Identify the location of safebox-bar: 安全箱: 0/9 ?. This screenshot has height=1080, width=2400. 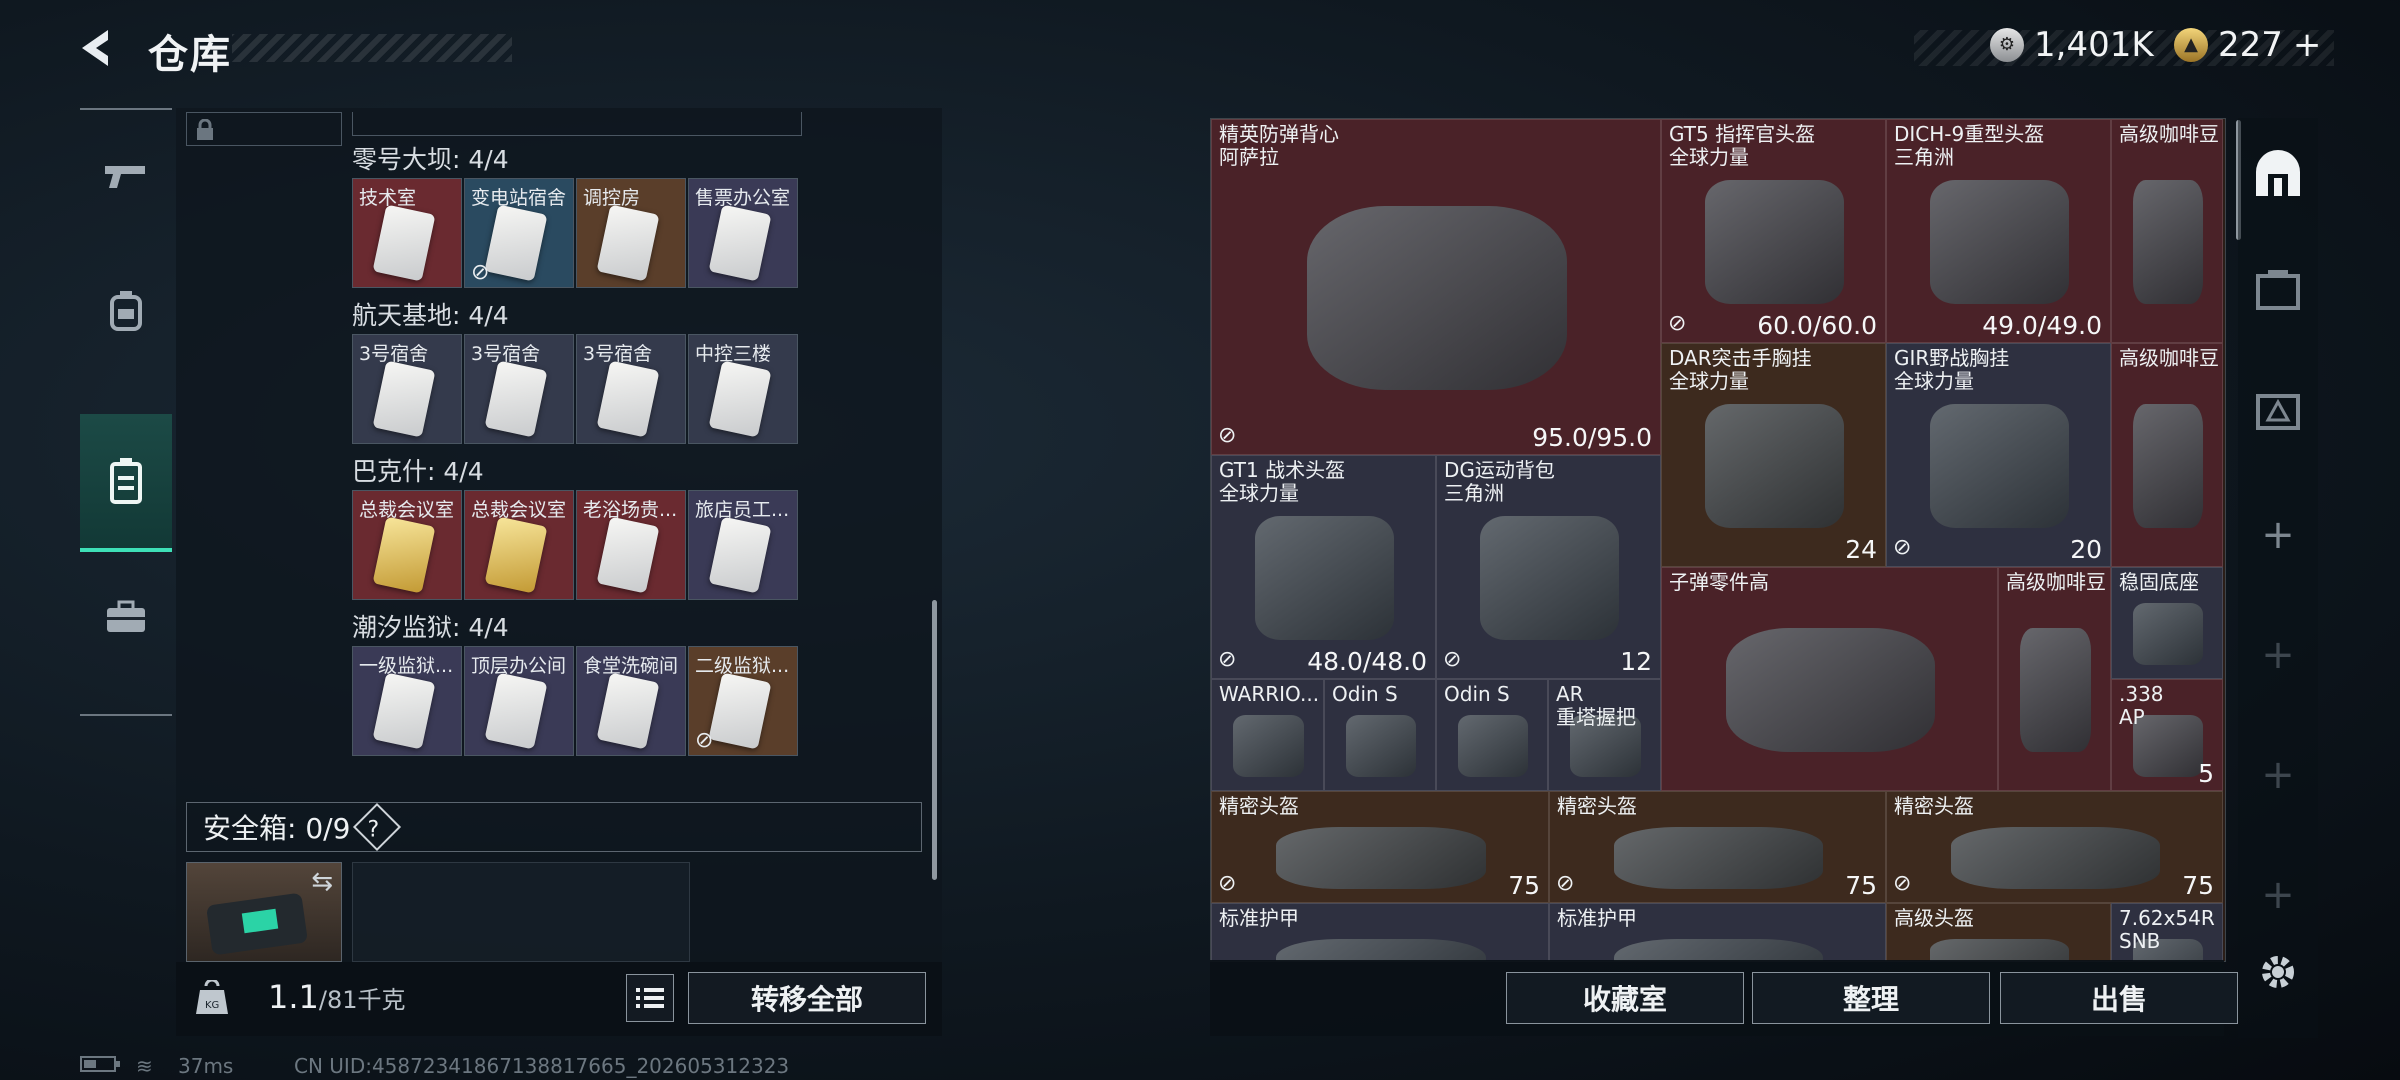
(554, 827).